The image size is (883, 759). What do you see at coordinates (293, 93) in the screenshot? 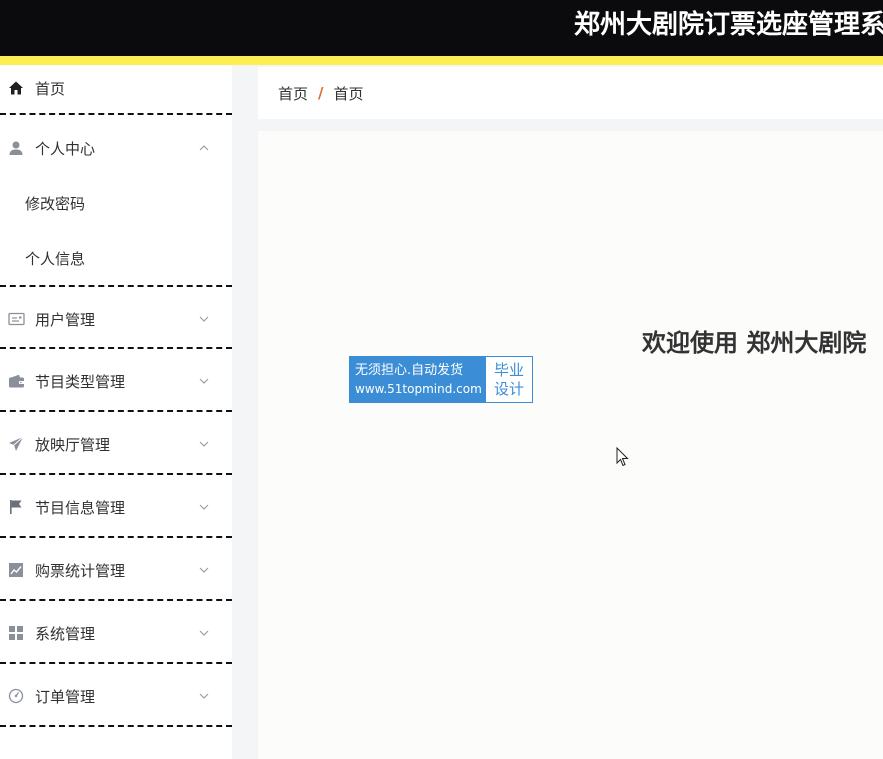
I see `breadcrumb-home-link: 首页` at bounding box center [293, 93].